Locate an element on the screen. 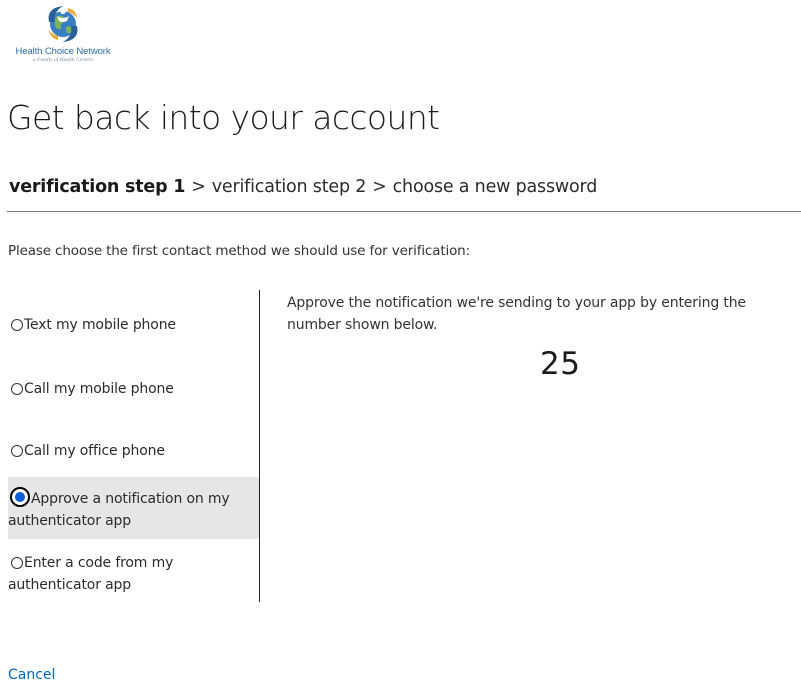  option-enter-code: Enter a code from my authenticator app is located at coordinates (133, 574).